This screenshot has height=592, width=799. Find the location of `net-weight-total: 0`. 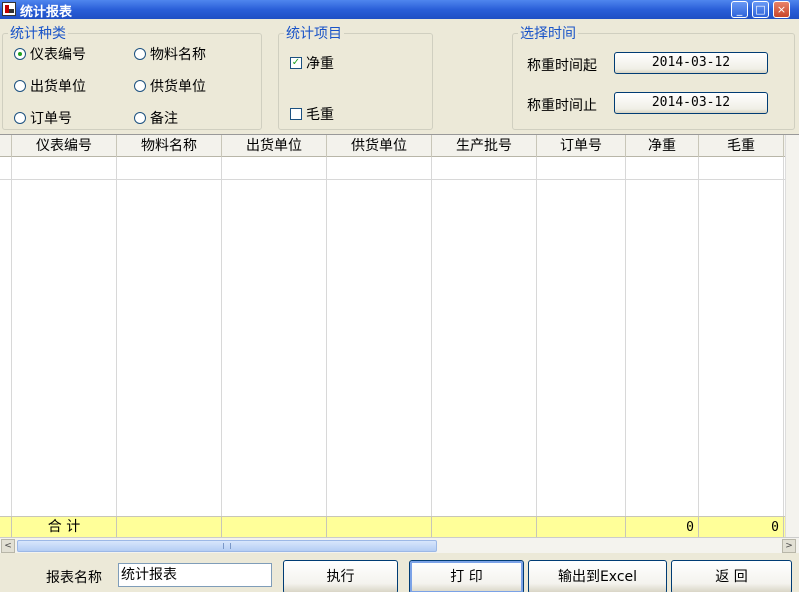

net-weight-total: 0 is located at coordinates (662, 527).